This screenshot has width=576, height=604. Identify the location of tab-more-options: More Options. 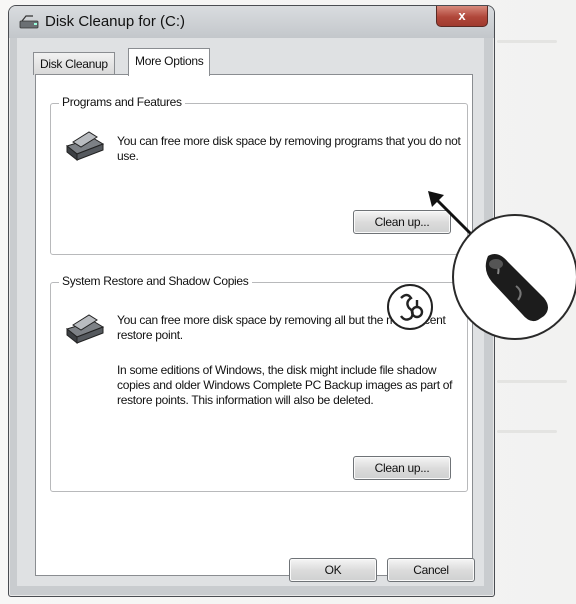
(169, 62).